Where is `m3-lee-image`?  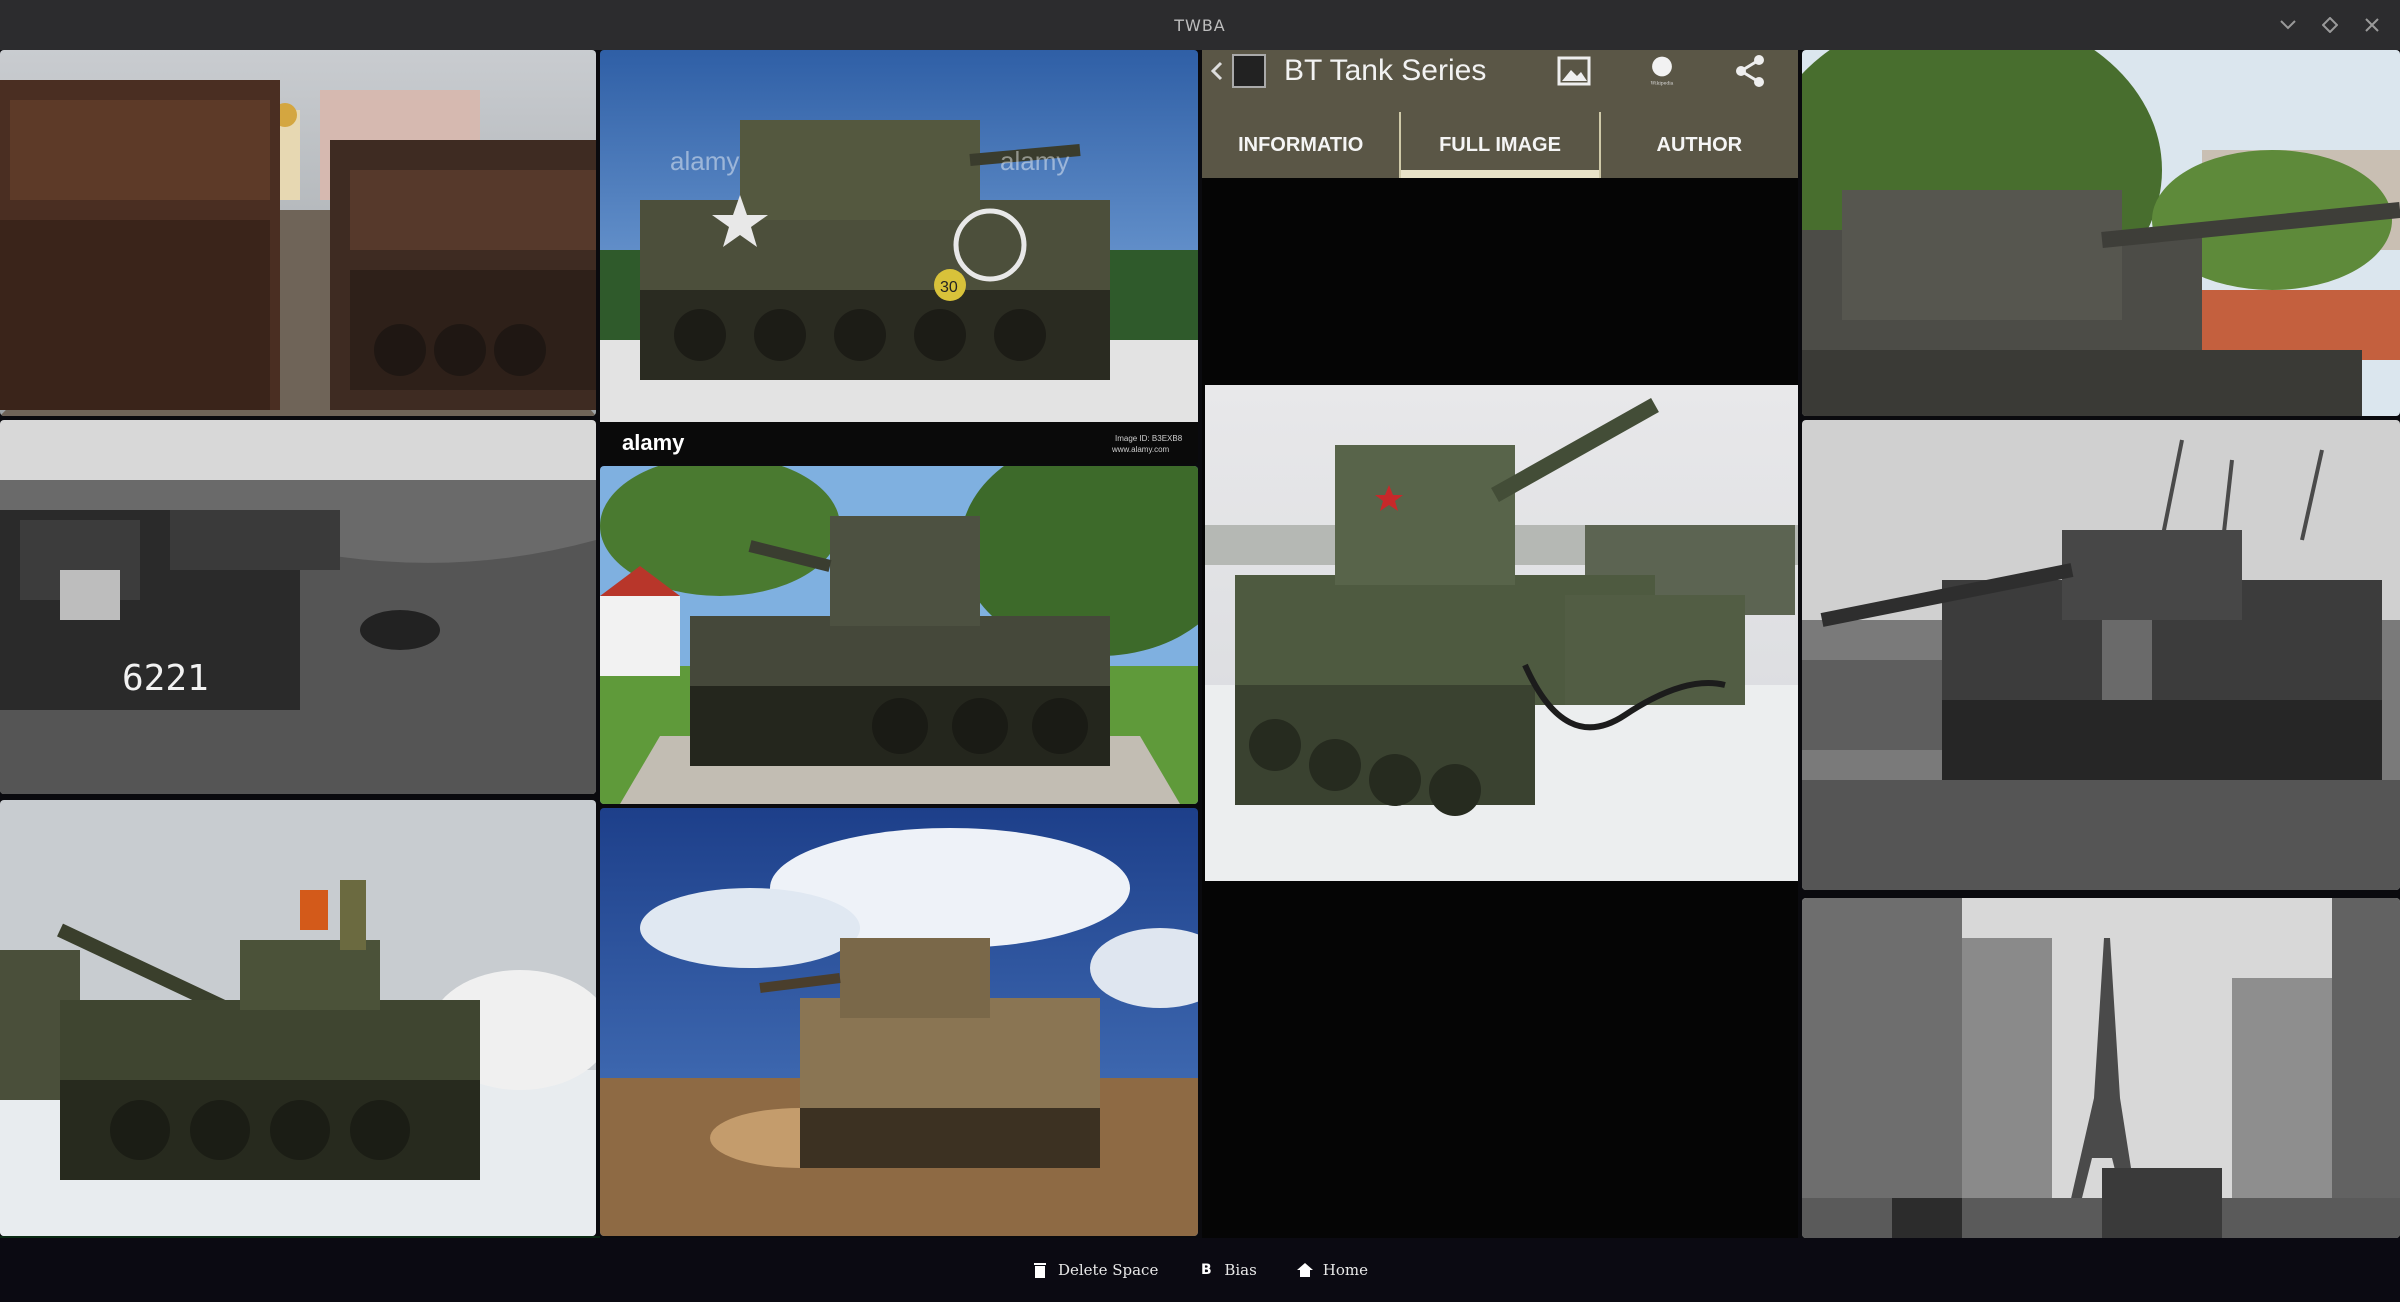
m3-lee-image is located at coordinates (899, 1022).